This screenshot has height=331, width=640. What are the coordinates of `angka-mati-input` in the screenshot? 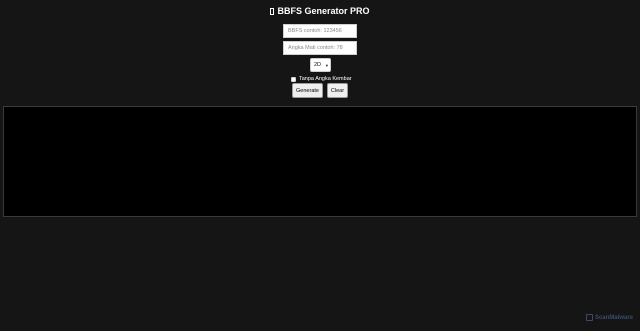 It's located at (320, 48).